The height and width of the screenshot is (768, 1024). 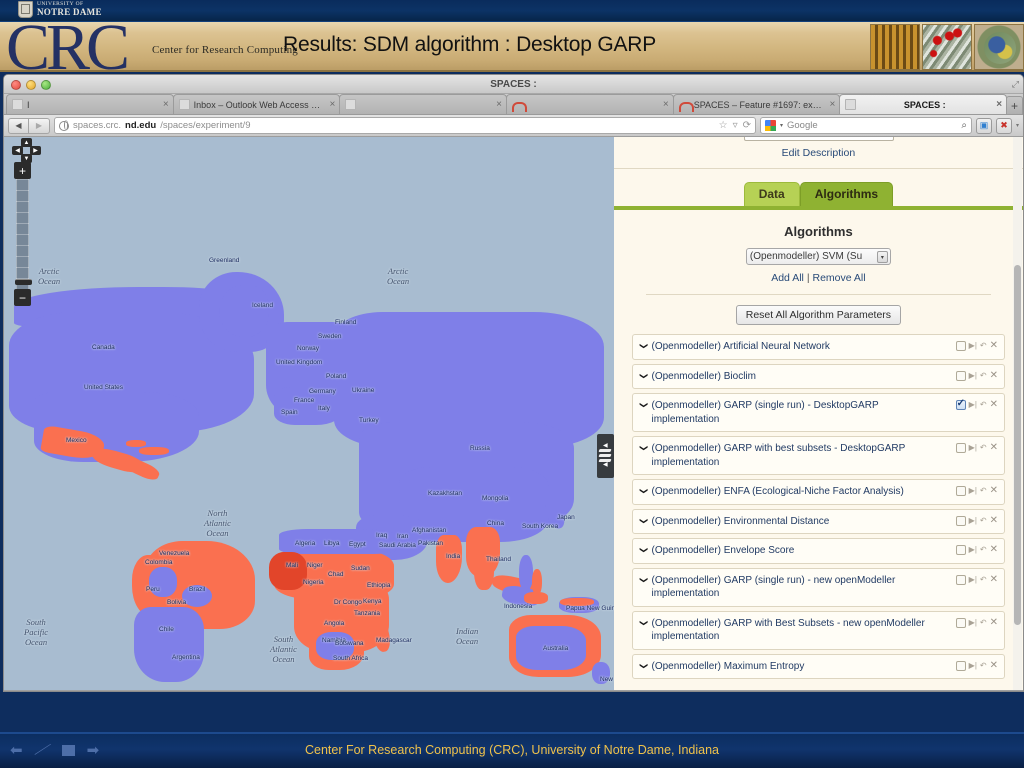 What do you see at coordinates (735, 125) in the screenshot?
I see `chevron-down-icon: ▿` at bounding box center [735, 125].